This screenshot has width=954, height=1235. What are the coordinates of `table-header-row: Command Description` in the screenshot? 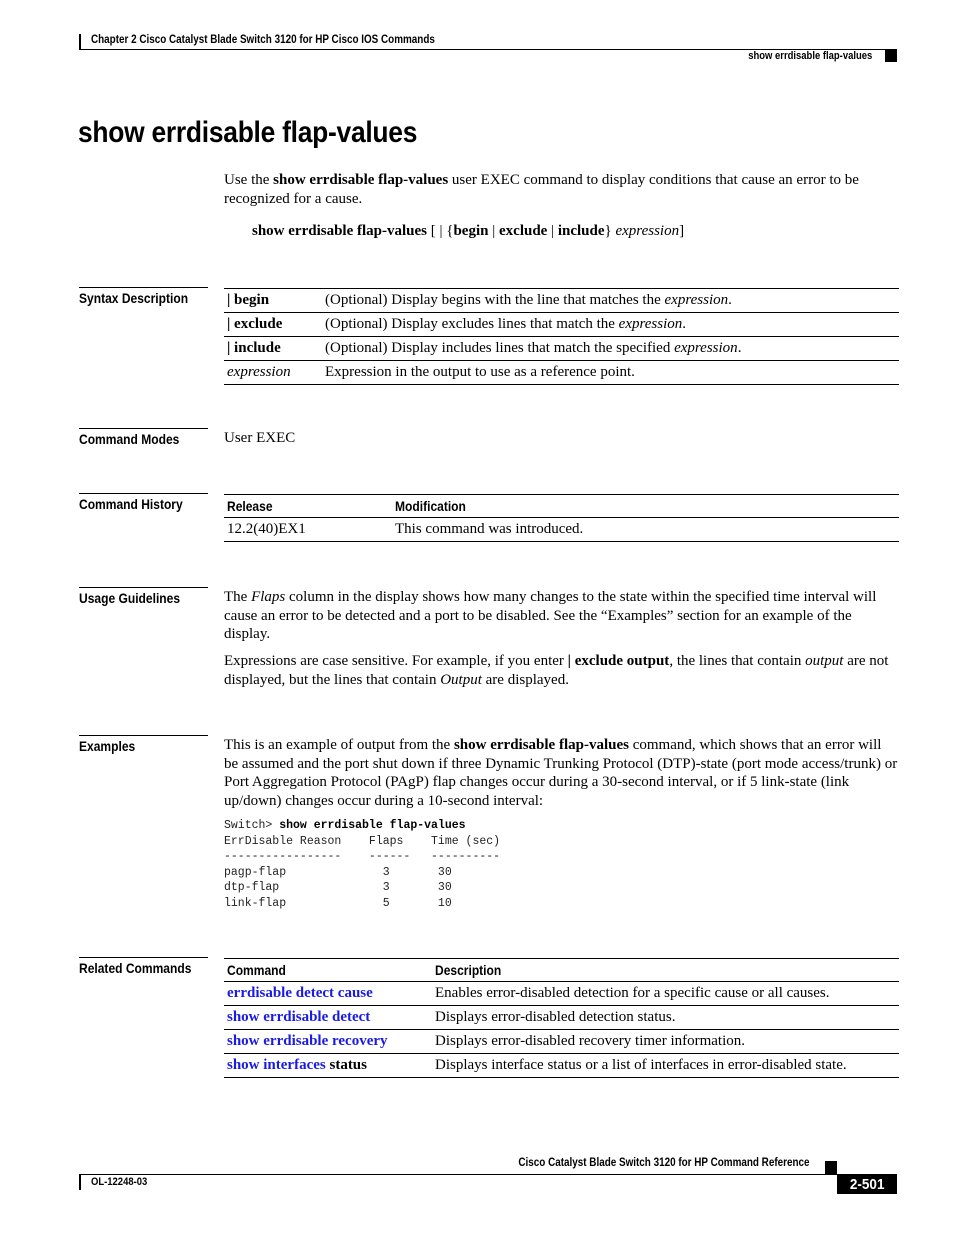 It's located at (561, 970).